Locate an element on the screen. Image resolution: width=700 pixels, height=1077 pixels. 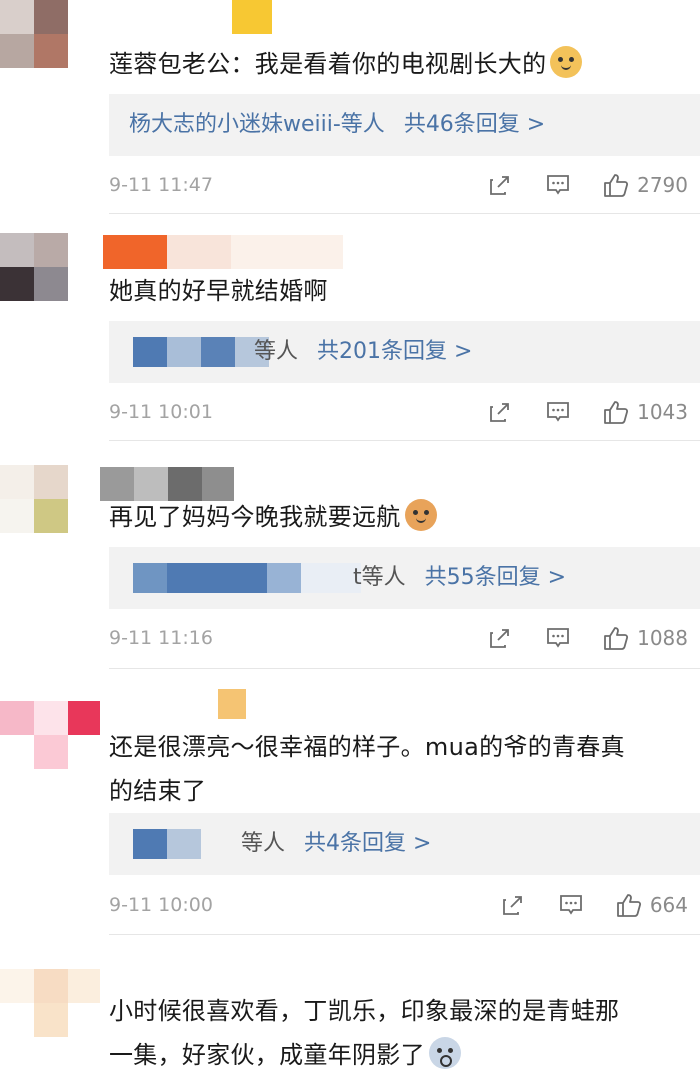
reply-summary: 等人 共4条回复 > is located at coordinates (404, 844).